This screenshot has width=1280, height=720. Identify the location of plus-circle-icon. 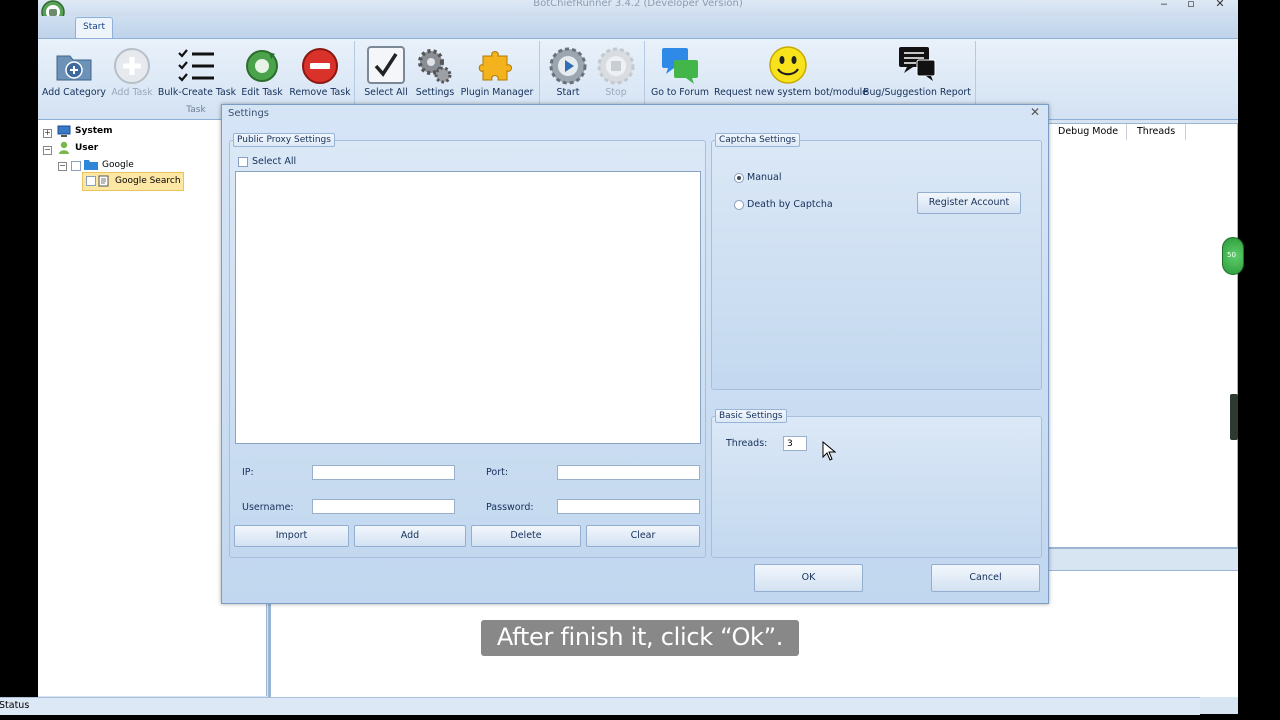
(132, 66).